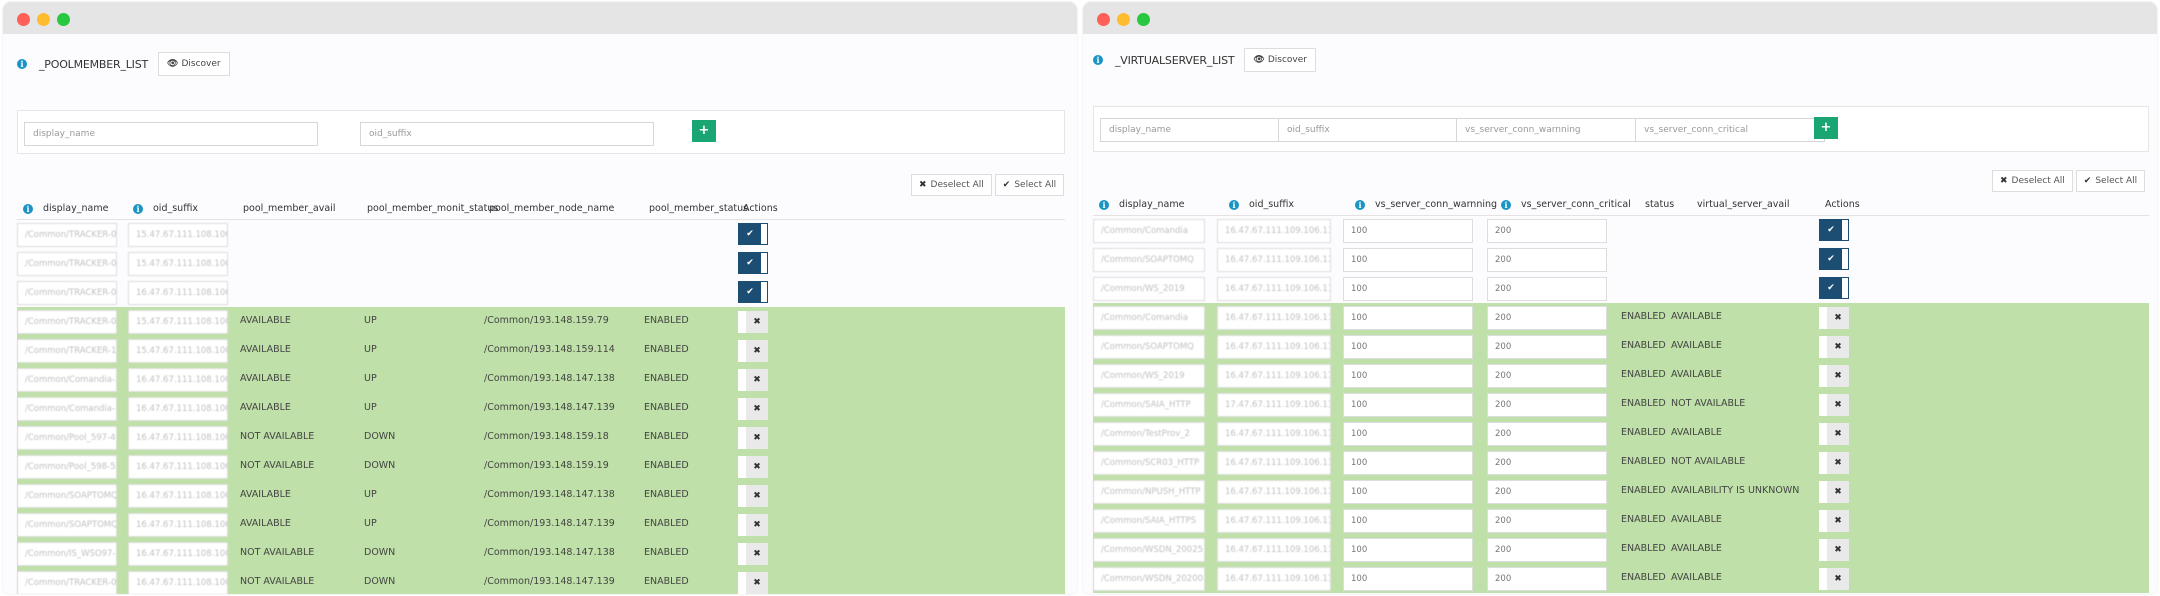 Image resolution: width=2160 pixels, height=596 pixels. I want to click on column-header-critical: i vs_server_conn_critical, so click(1566, 204).